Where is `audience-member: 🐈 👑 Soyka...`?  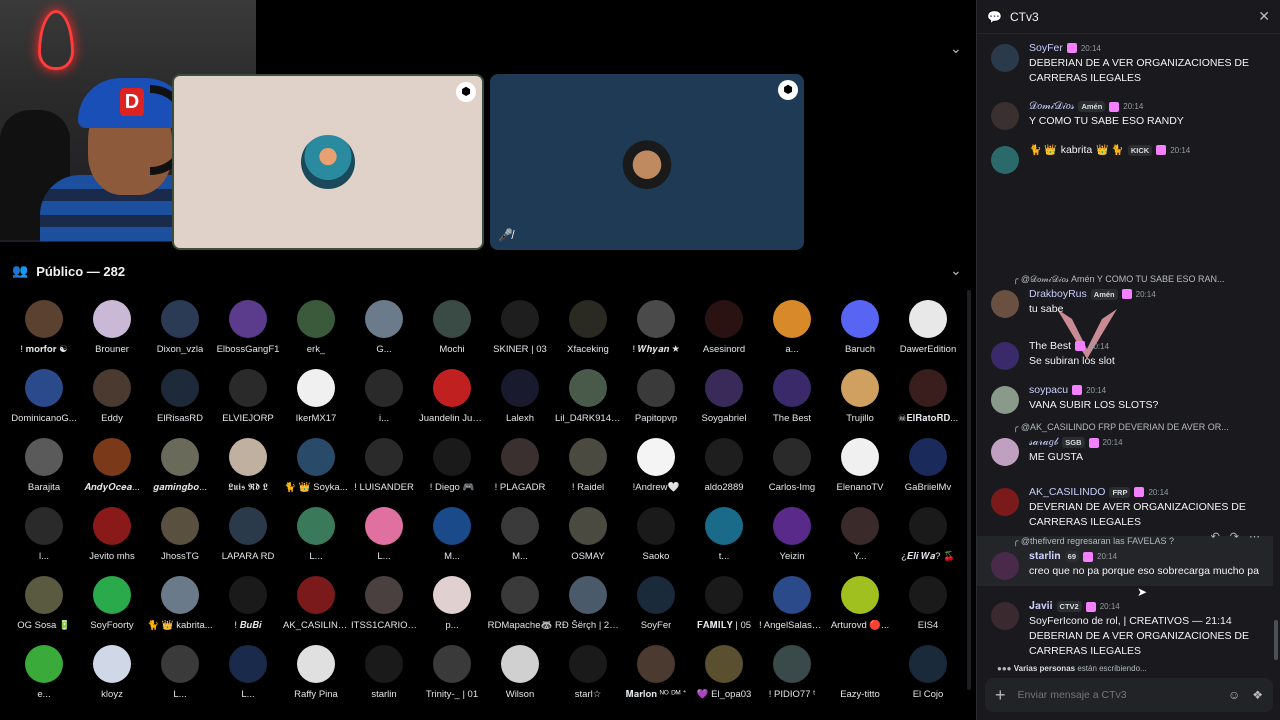
audience-member: 🐈 👑 Soyka... is located at coordinates (316, 470).